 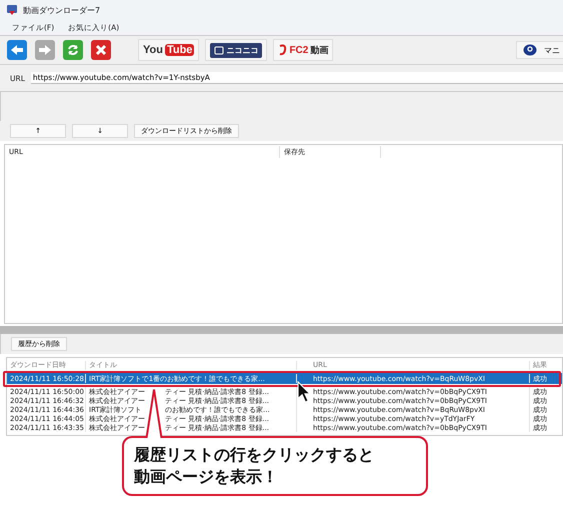 I want to click on window-title: 動画ダウンローダー7, so click(x=61, y=10).